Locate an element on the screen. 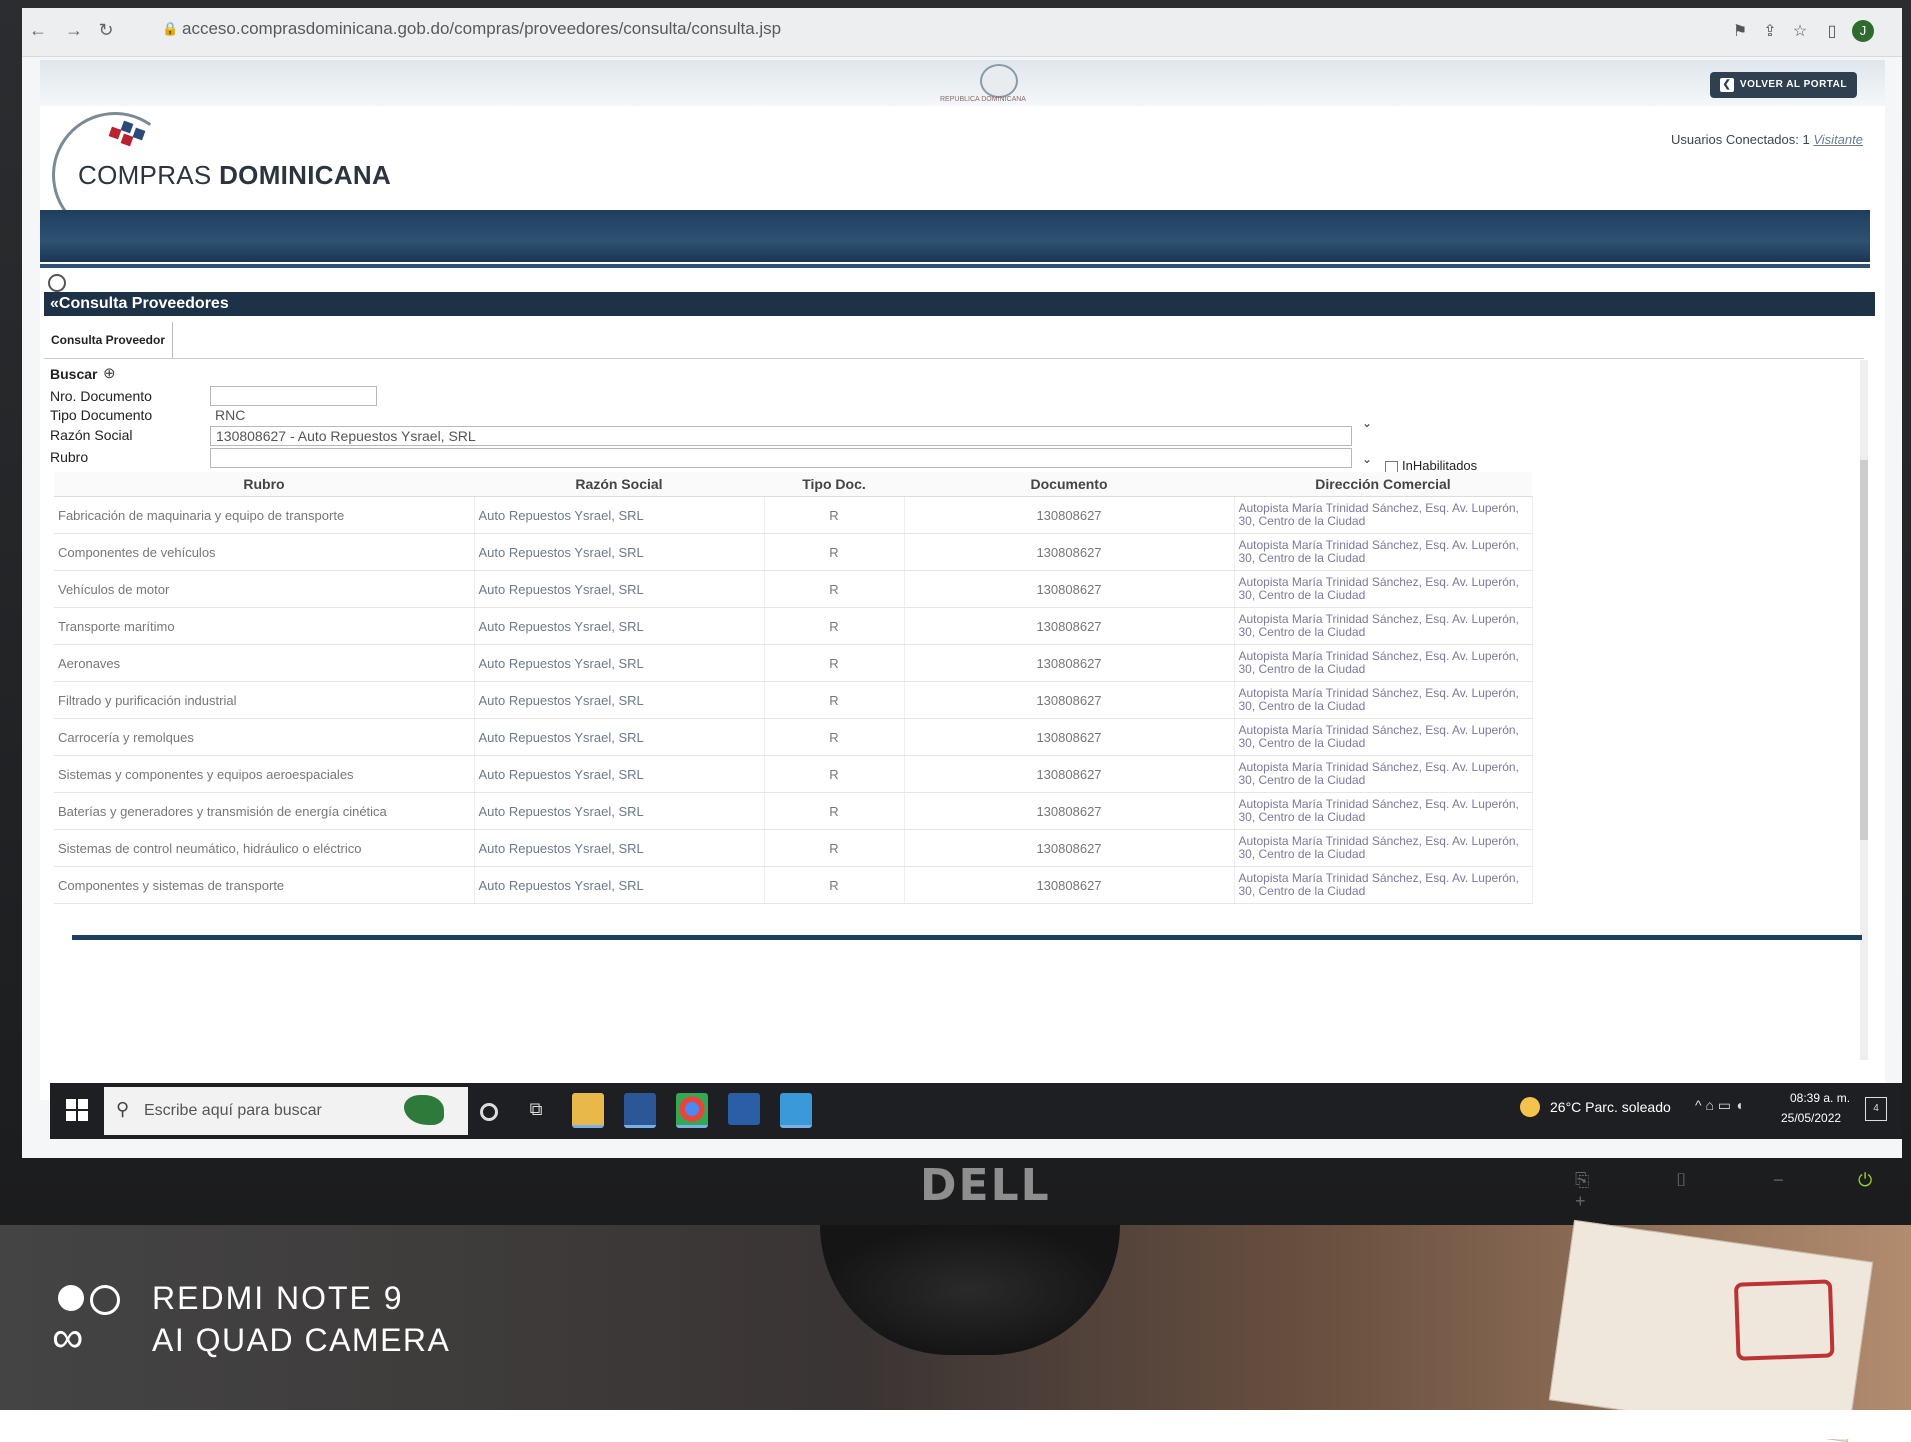  profile-avatar: J is located at coordinates (1863, 31).